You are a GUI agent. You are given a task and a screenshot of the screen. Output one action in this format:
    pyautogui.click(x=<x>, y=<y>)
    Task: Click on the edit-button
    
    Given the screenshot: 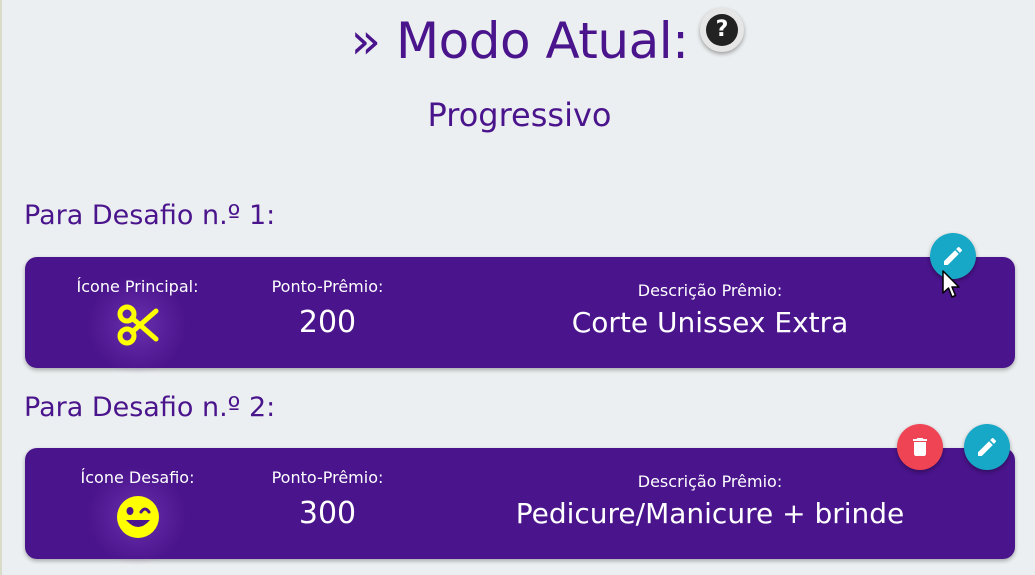 What is the action you would take?
    pyautogui.click(x=987, y=447)
    